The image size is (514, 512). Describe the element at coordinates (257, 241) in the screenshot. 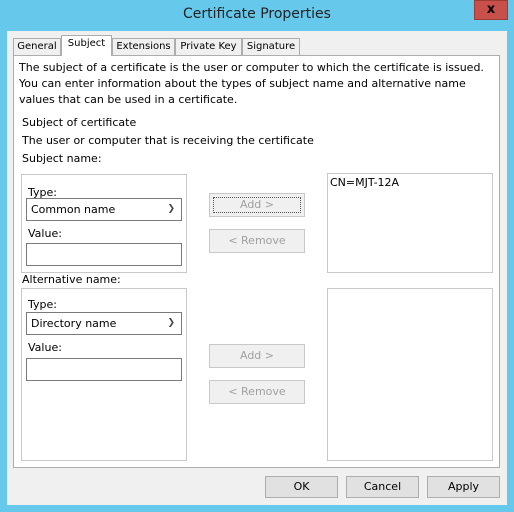

I see `subject-remove-button: < Remove` at that location.